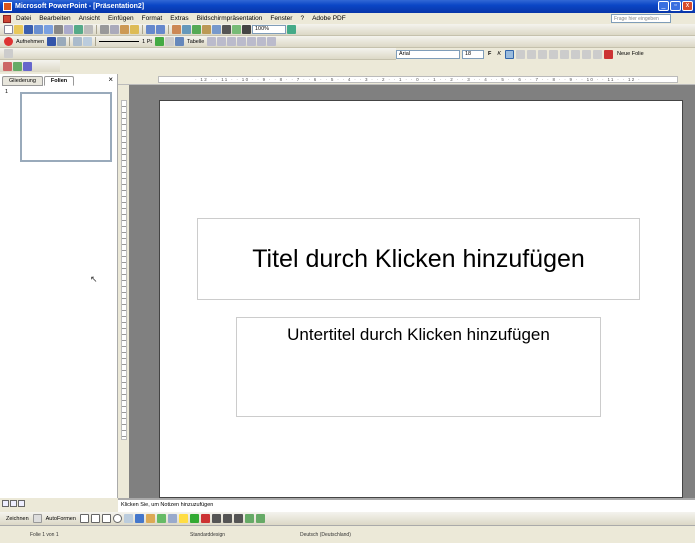  What do you see at coordinates (179, 18) in the screenshot?
I see `menu-extras: Extras` at bounding box center [179, 18].